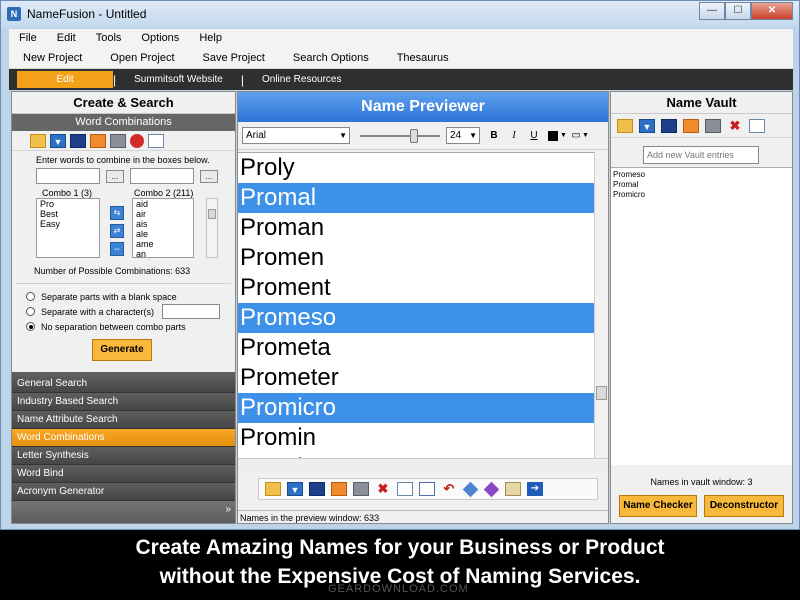  What do you see at coordinates (463, 135) in the screenshot?
I see `font-size-select: 24 ▼` at bounding box center [463, 135].